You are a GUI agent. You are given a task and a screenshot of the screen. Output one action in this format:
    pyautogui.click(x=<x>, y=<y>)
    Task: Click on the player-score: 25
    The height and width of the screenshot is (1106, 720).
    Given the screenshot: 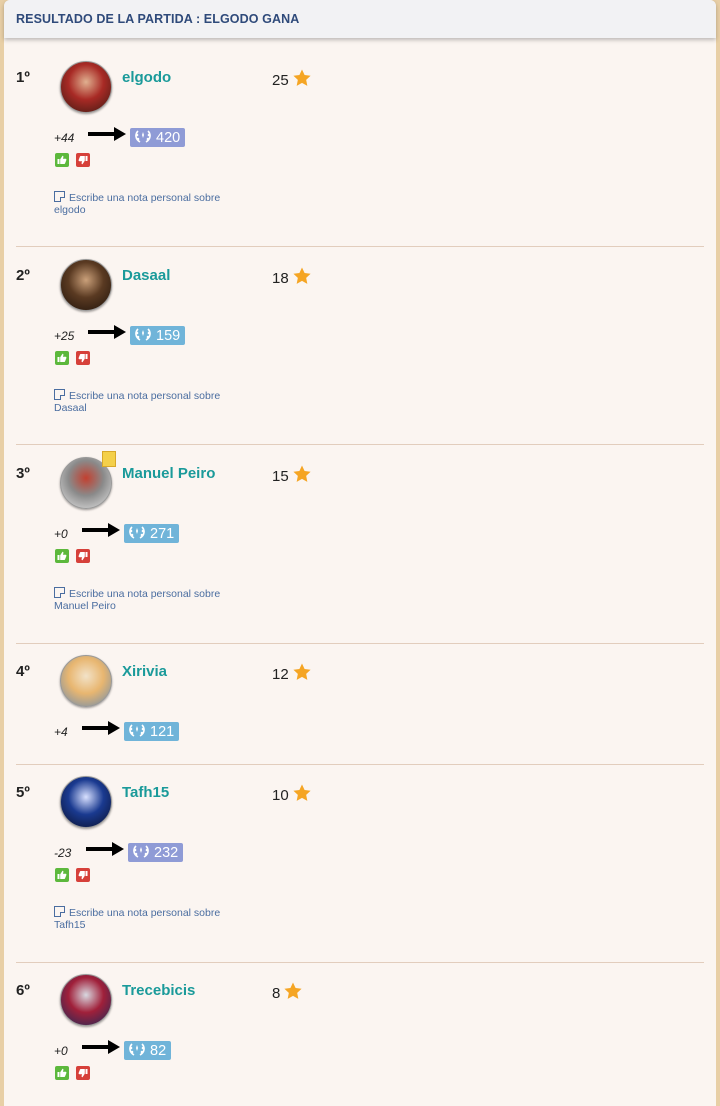 What is the action you would take?
    pyautogui.click(x=292, y=80)
    